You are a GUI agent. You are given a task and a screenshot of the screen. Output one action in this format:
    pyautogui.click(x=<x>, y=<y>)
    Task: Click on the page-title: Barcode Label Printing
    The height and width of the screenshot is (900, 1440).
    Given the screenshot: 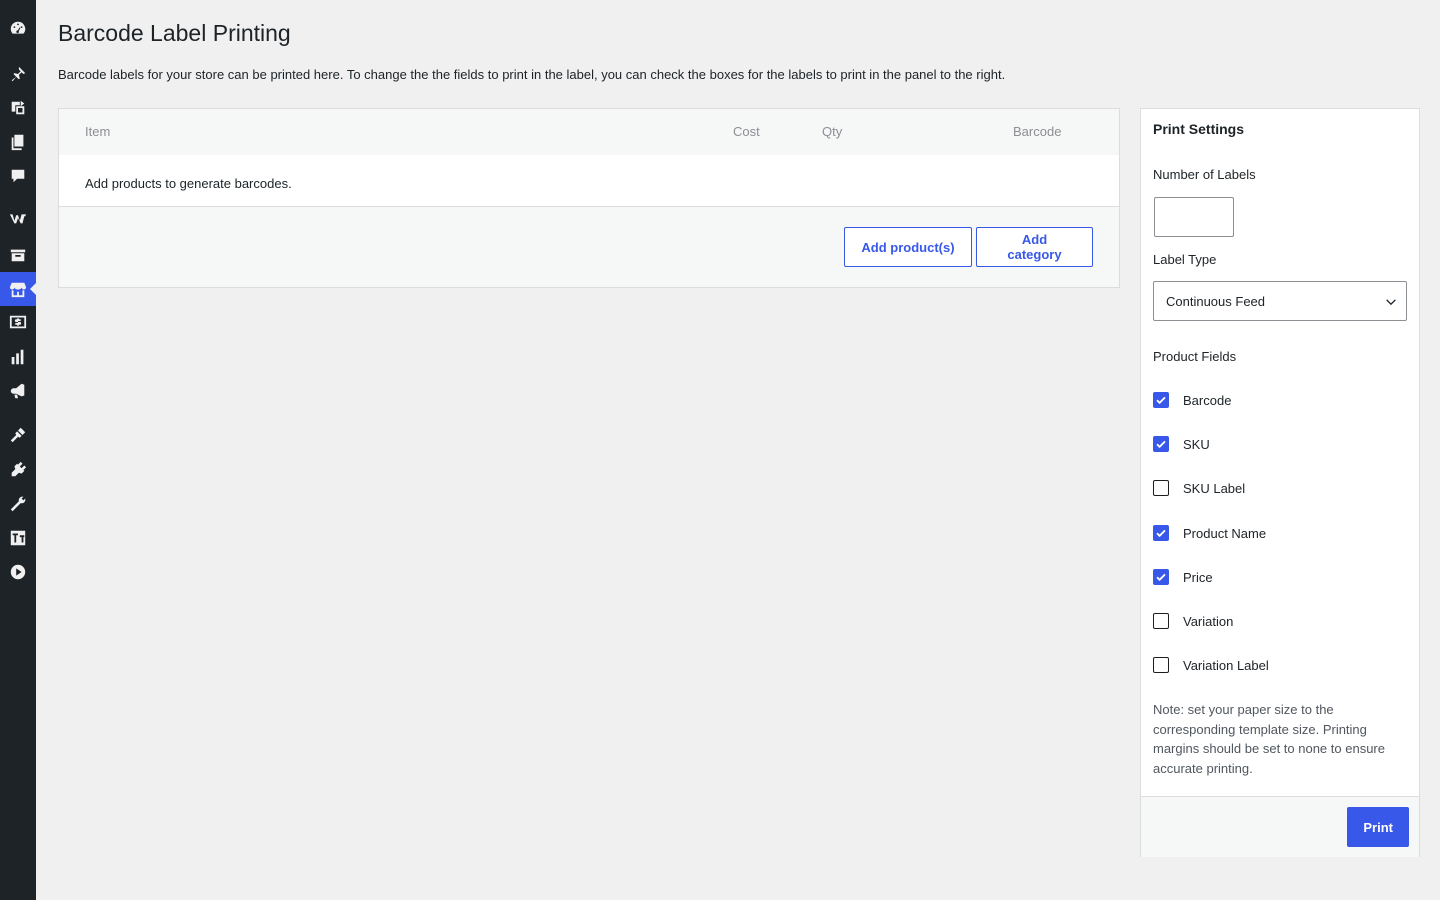 What is the action you would take?
    pyautogui.click(x=174, y=33)
    